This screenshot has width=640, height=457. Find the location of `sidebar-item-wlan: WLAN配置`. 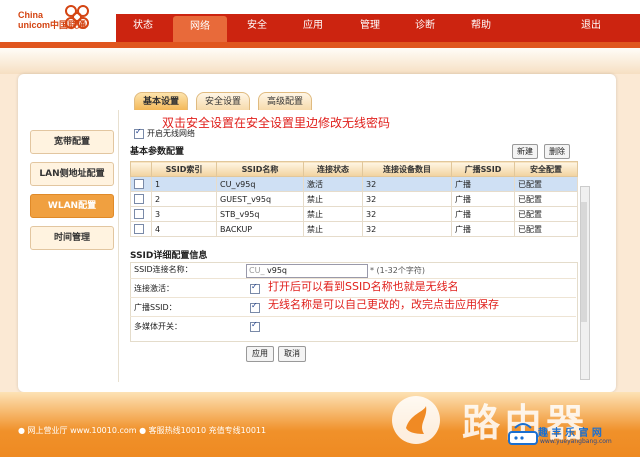

sidebar-item-wlan: WLAN配置 is located at coordinates (72, 206).